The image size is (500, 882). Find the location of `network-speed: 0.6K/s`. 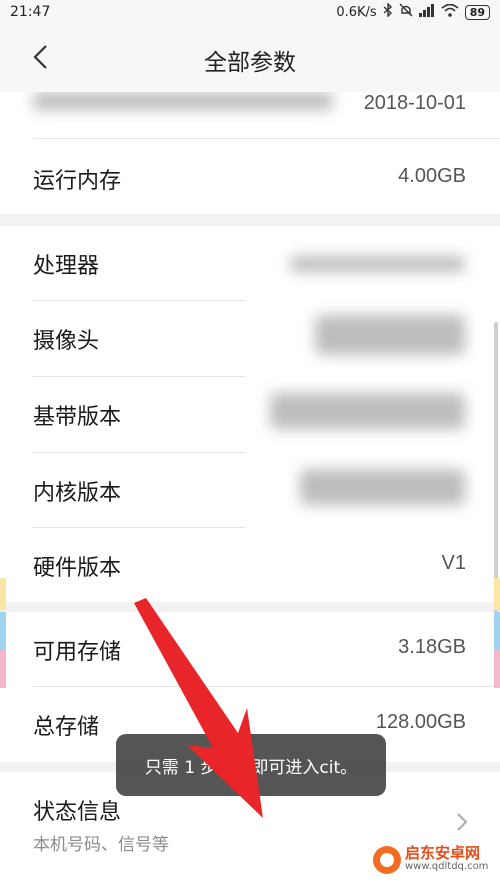

network-speed: 0.6K/s is located at coordinates (356, 12).